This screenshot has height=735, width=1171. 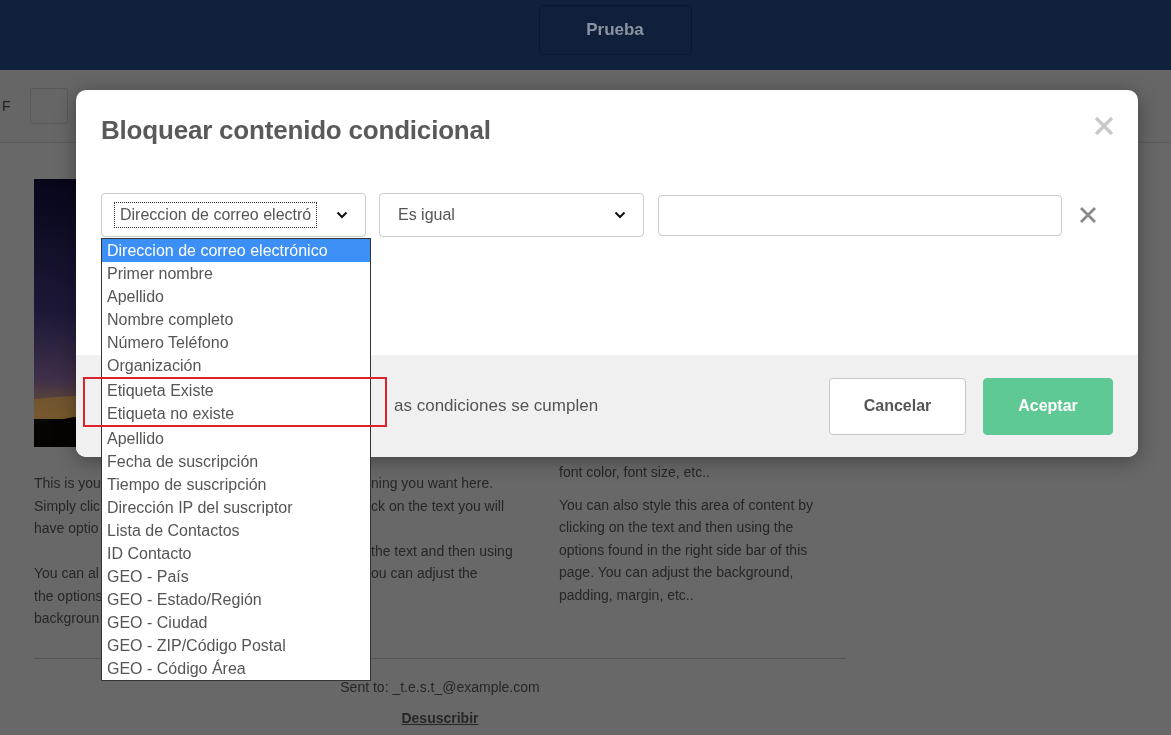 What do you see at coordinates (615, 30) in the screenshot?
I see `test-button: Prueba` at bounding box center [615, 30].